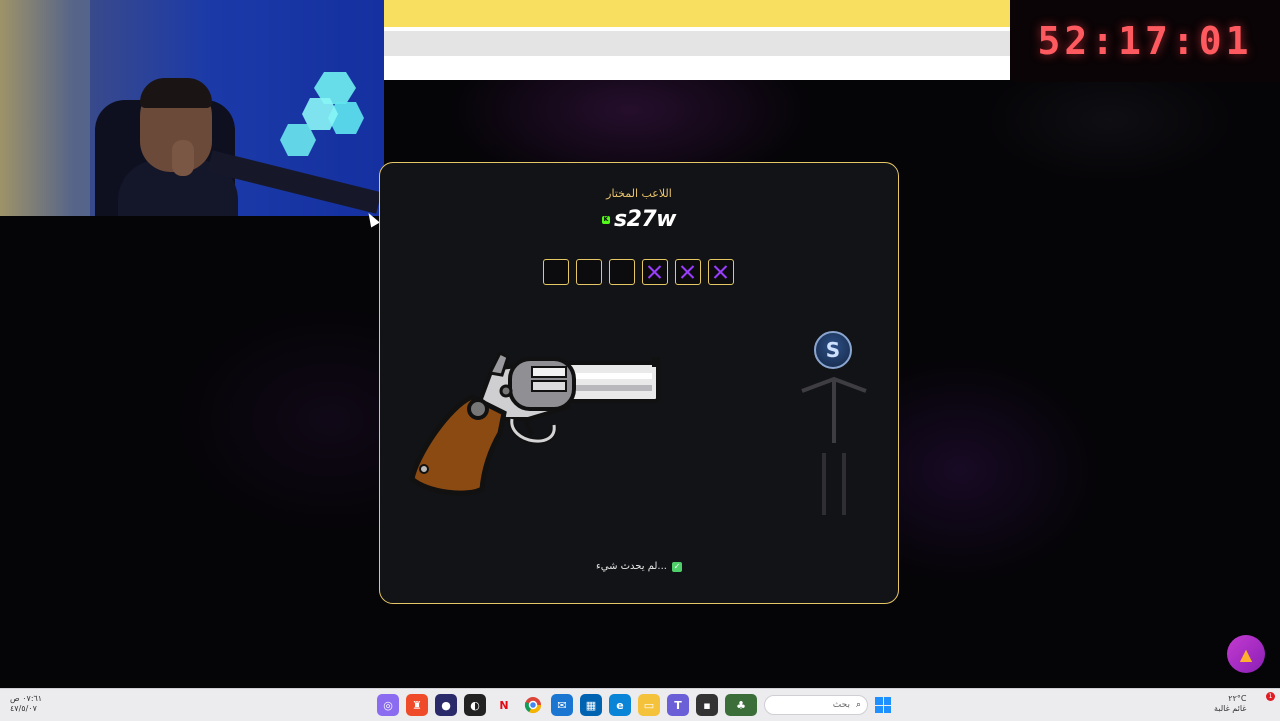 The image size is (1280, 721). Describe the element at coordinates (645, 219) in the screenshot. I see `player-name: s27w` at that location.